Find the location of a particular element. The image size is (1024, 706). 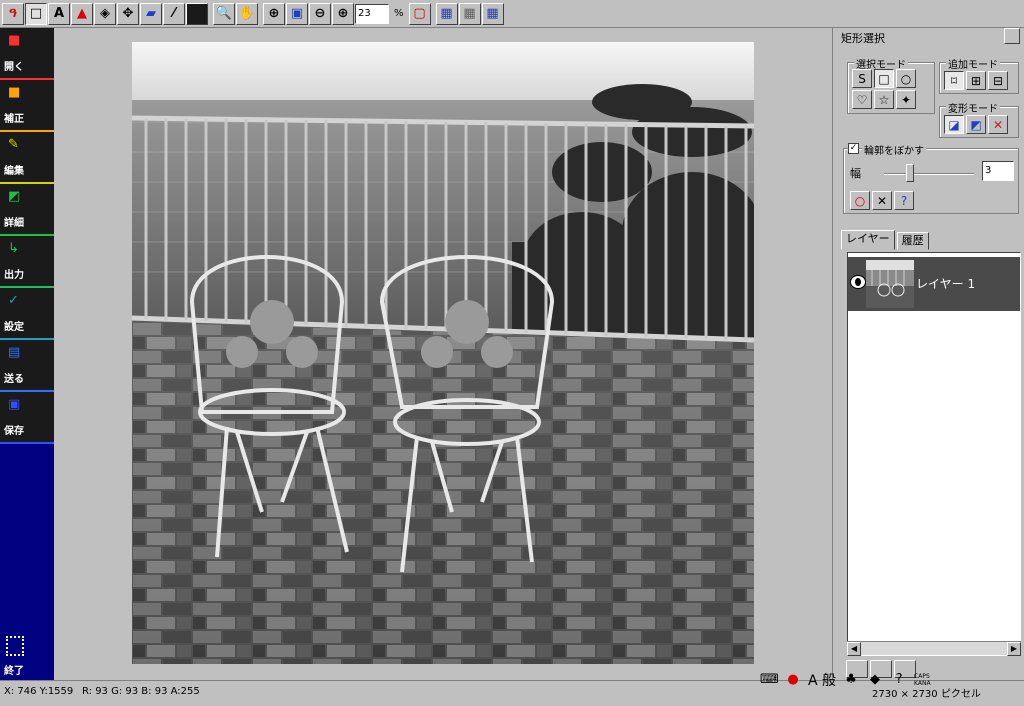

crop-icon: ◩ is located at coordinates (976, 124).